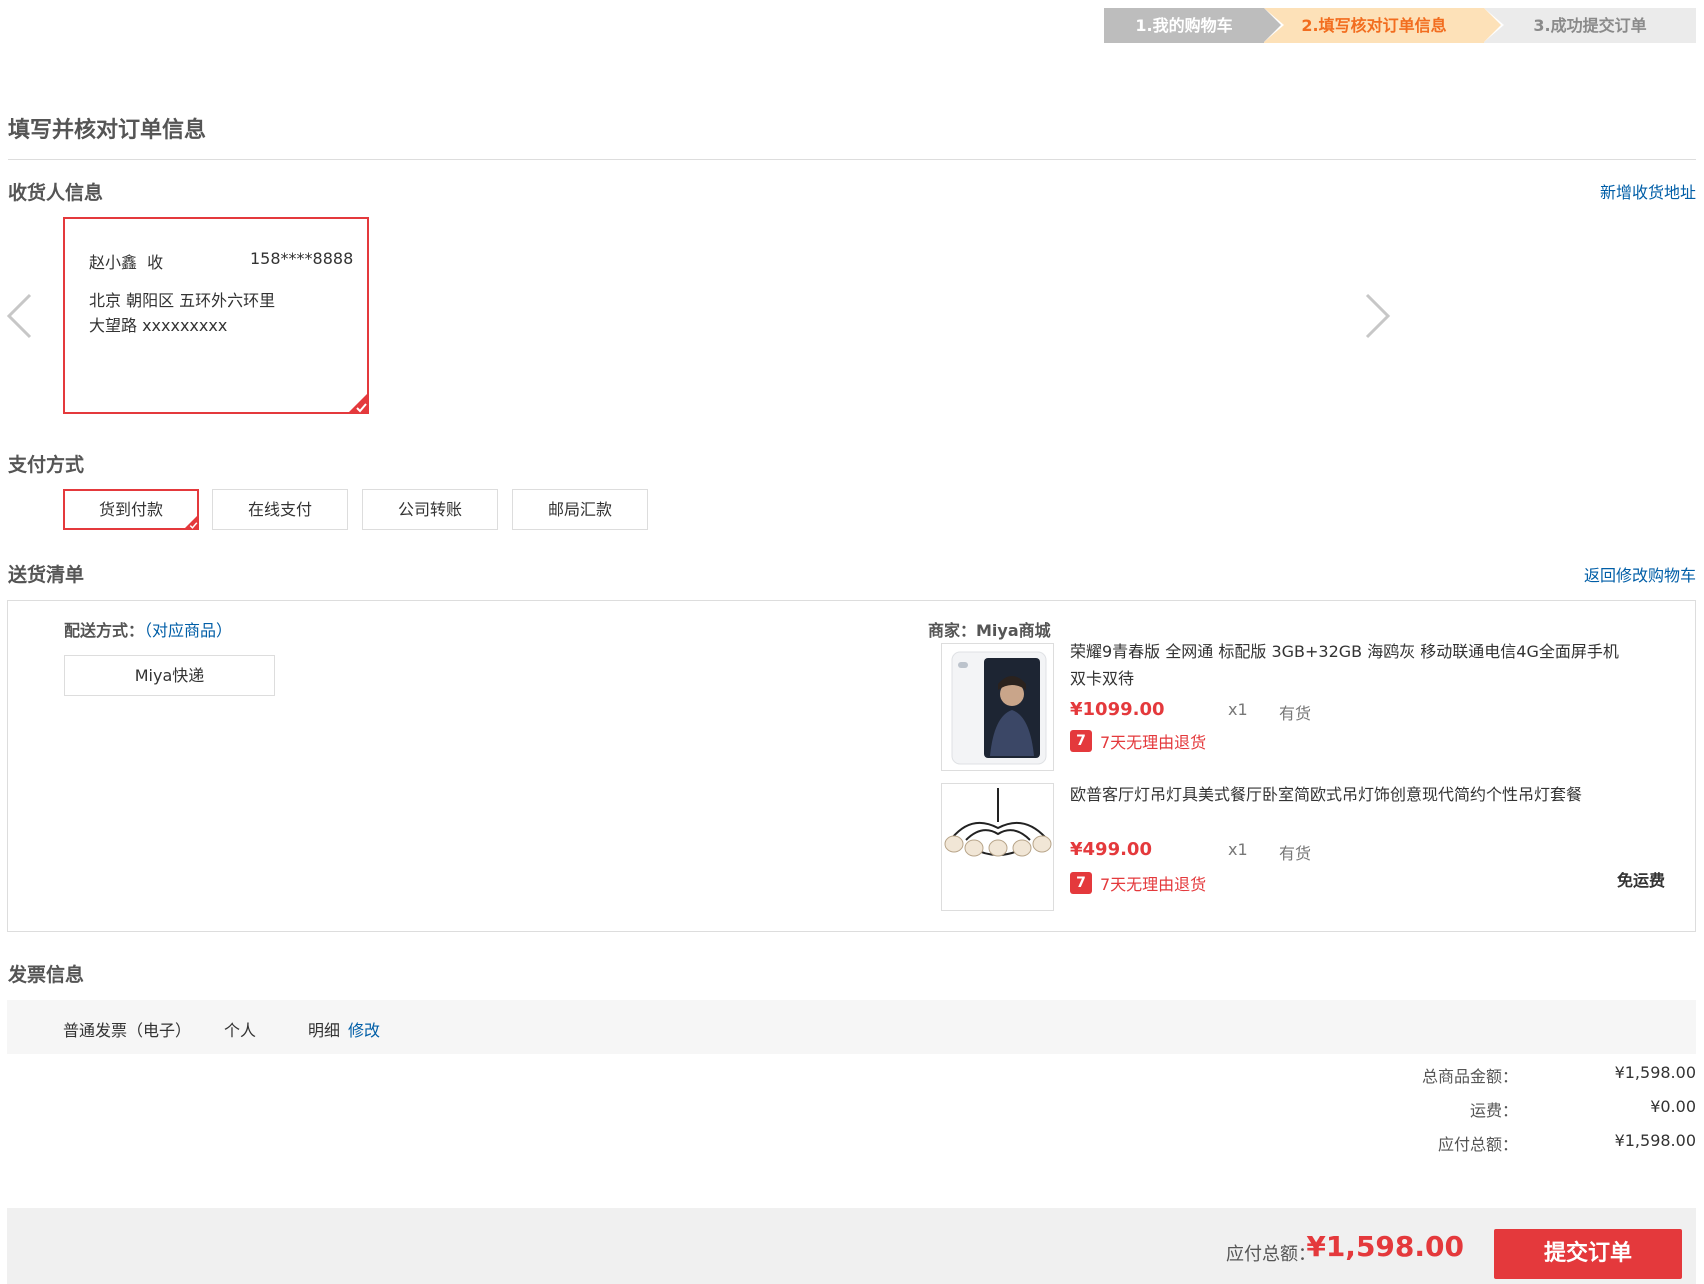 The image size is (1704, 1284). I want to click on page-title: 填写并核对订单信息, so click(107, 130).